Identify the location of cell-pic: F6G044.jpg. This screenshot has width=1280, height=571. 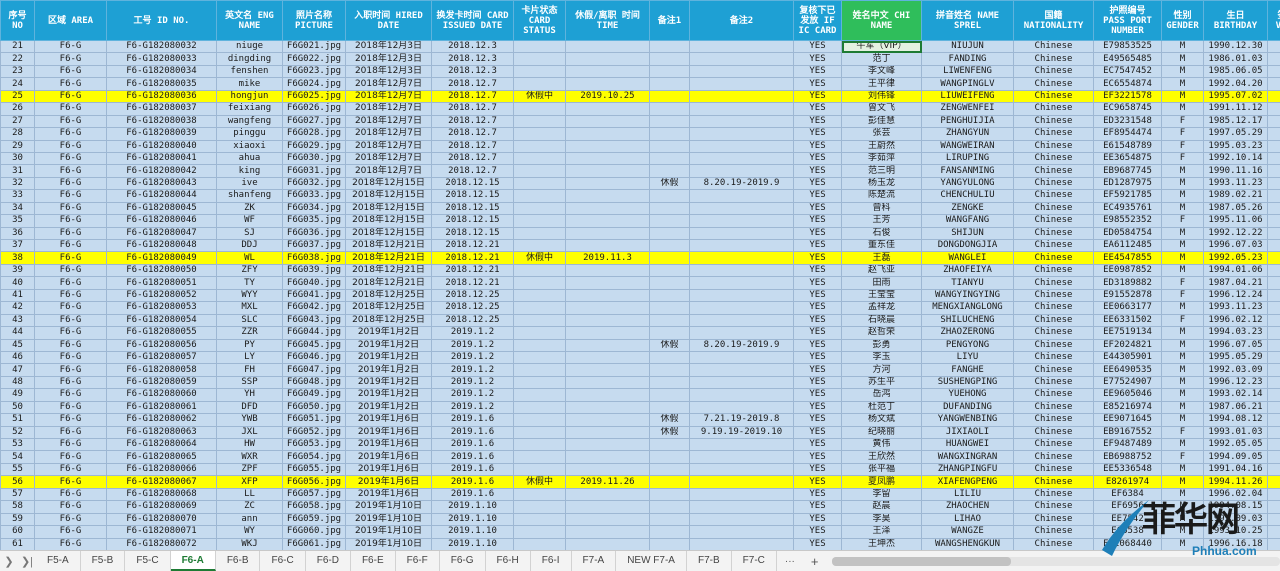
(314, 333).